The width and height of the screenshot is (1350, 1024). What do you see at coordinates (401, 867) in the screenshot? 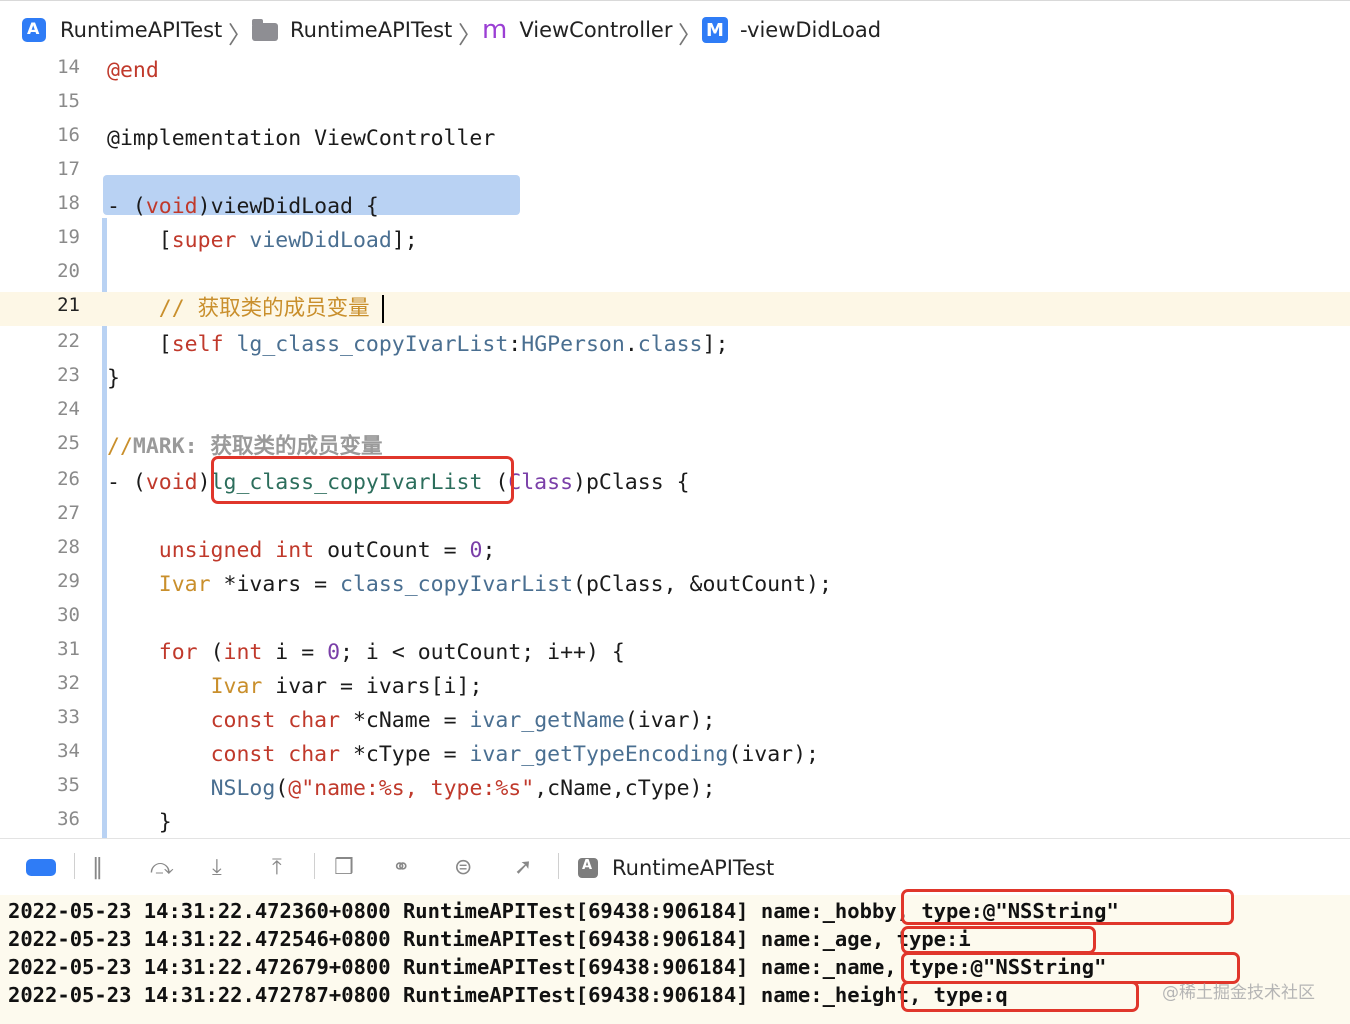
I see `memory-graph-icon: ⚭` at bounding box center [401, 867].